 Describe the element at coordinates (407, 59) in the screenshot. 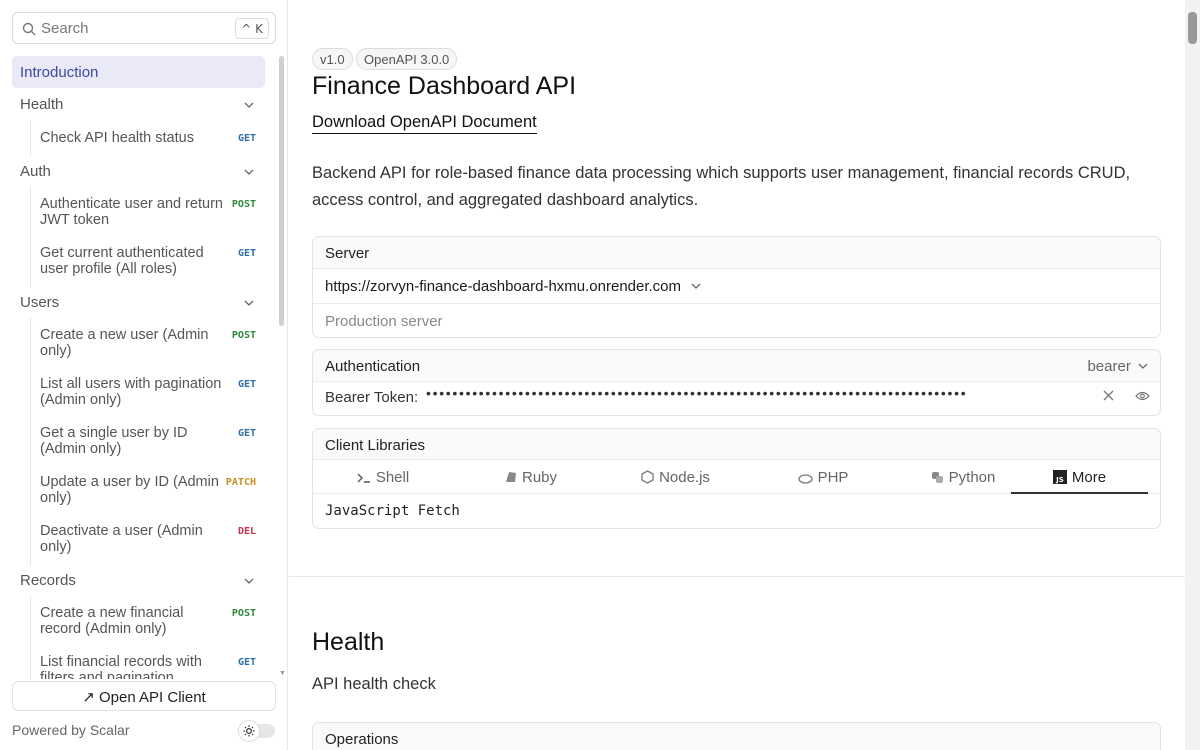

I see `openapi-badge: OpenAPI 3.0.0` at that location.